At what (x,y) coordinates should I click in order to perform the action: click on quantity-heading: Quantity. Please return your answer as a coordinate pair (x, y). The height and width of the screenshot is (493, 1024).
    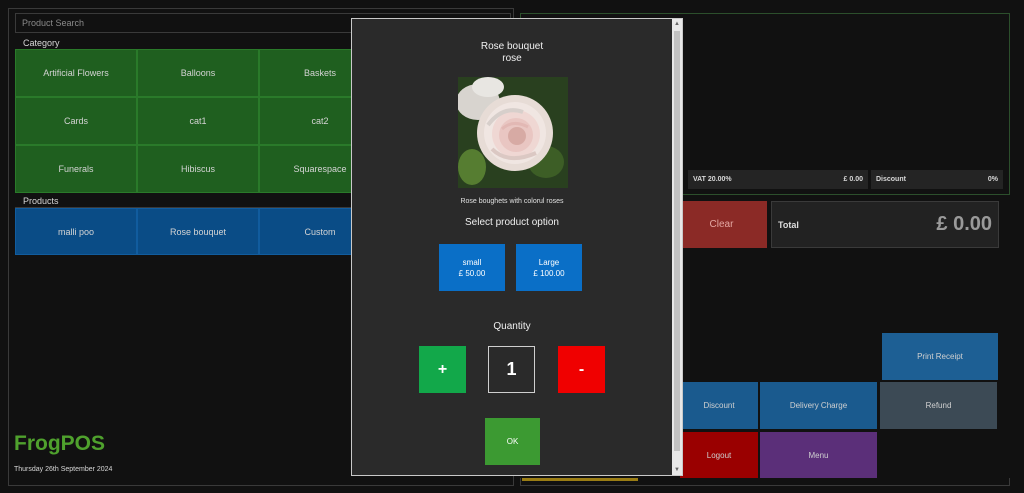
    Looking at the image, I should click on (512, 326).